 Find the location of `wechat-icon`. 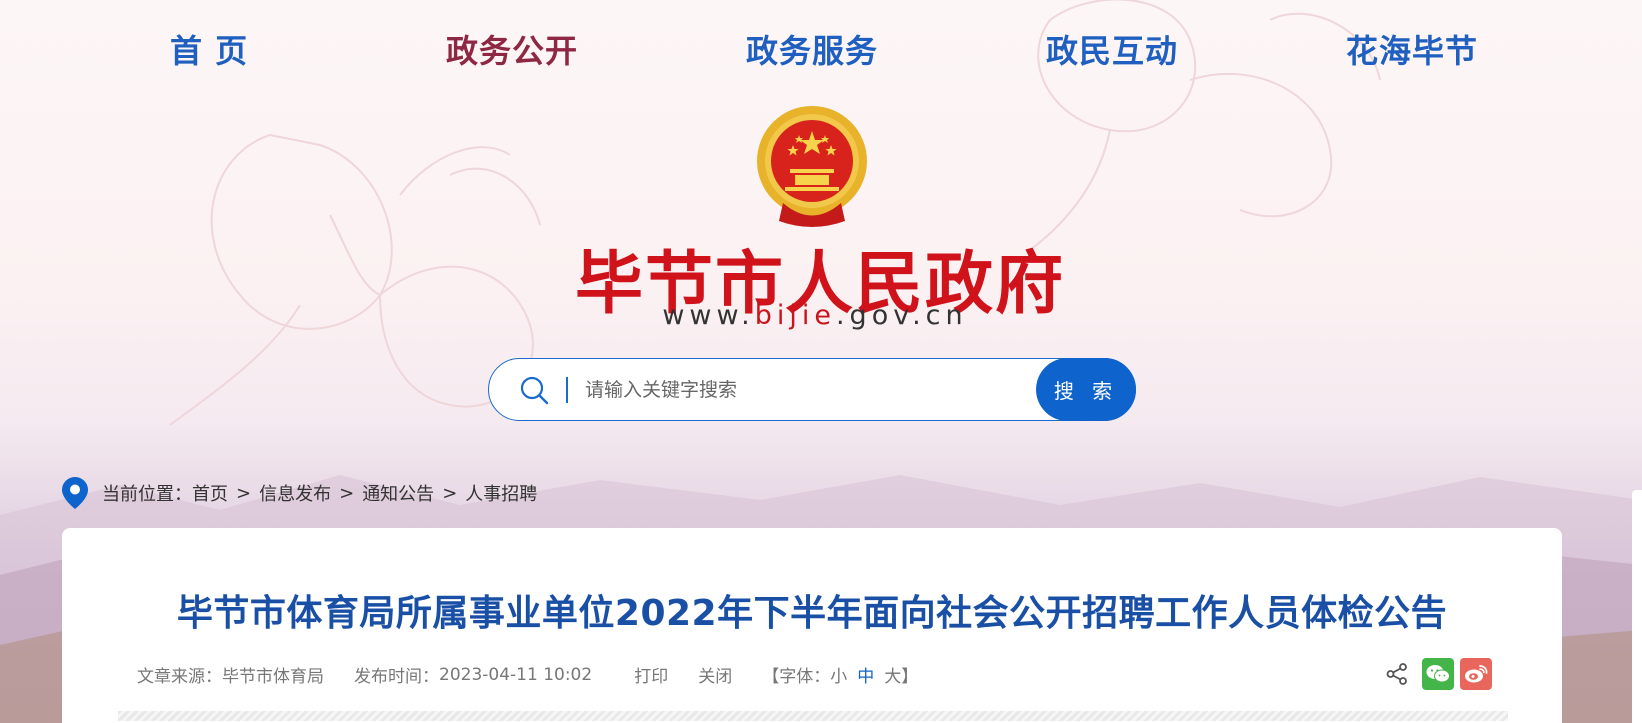

wechat-icon is located at coordinates (1438, 674).